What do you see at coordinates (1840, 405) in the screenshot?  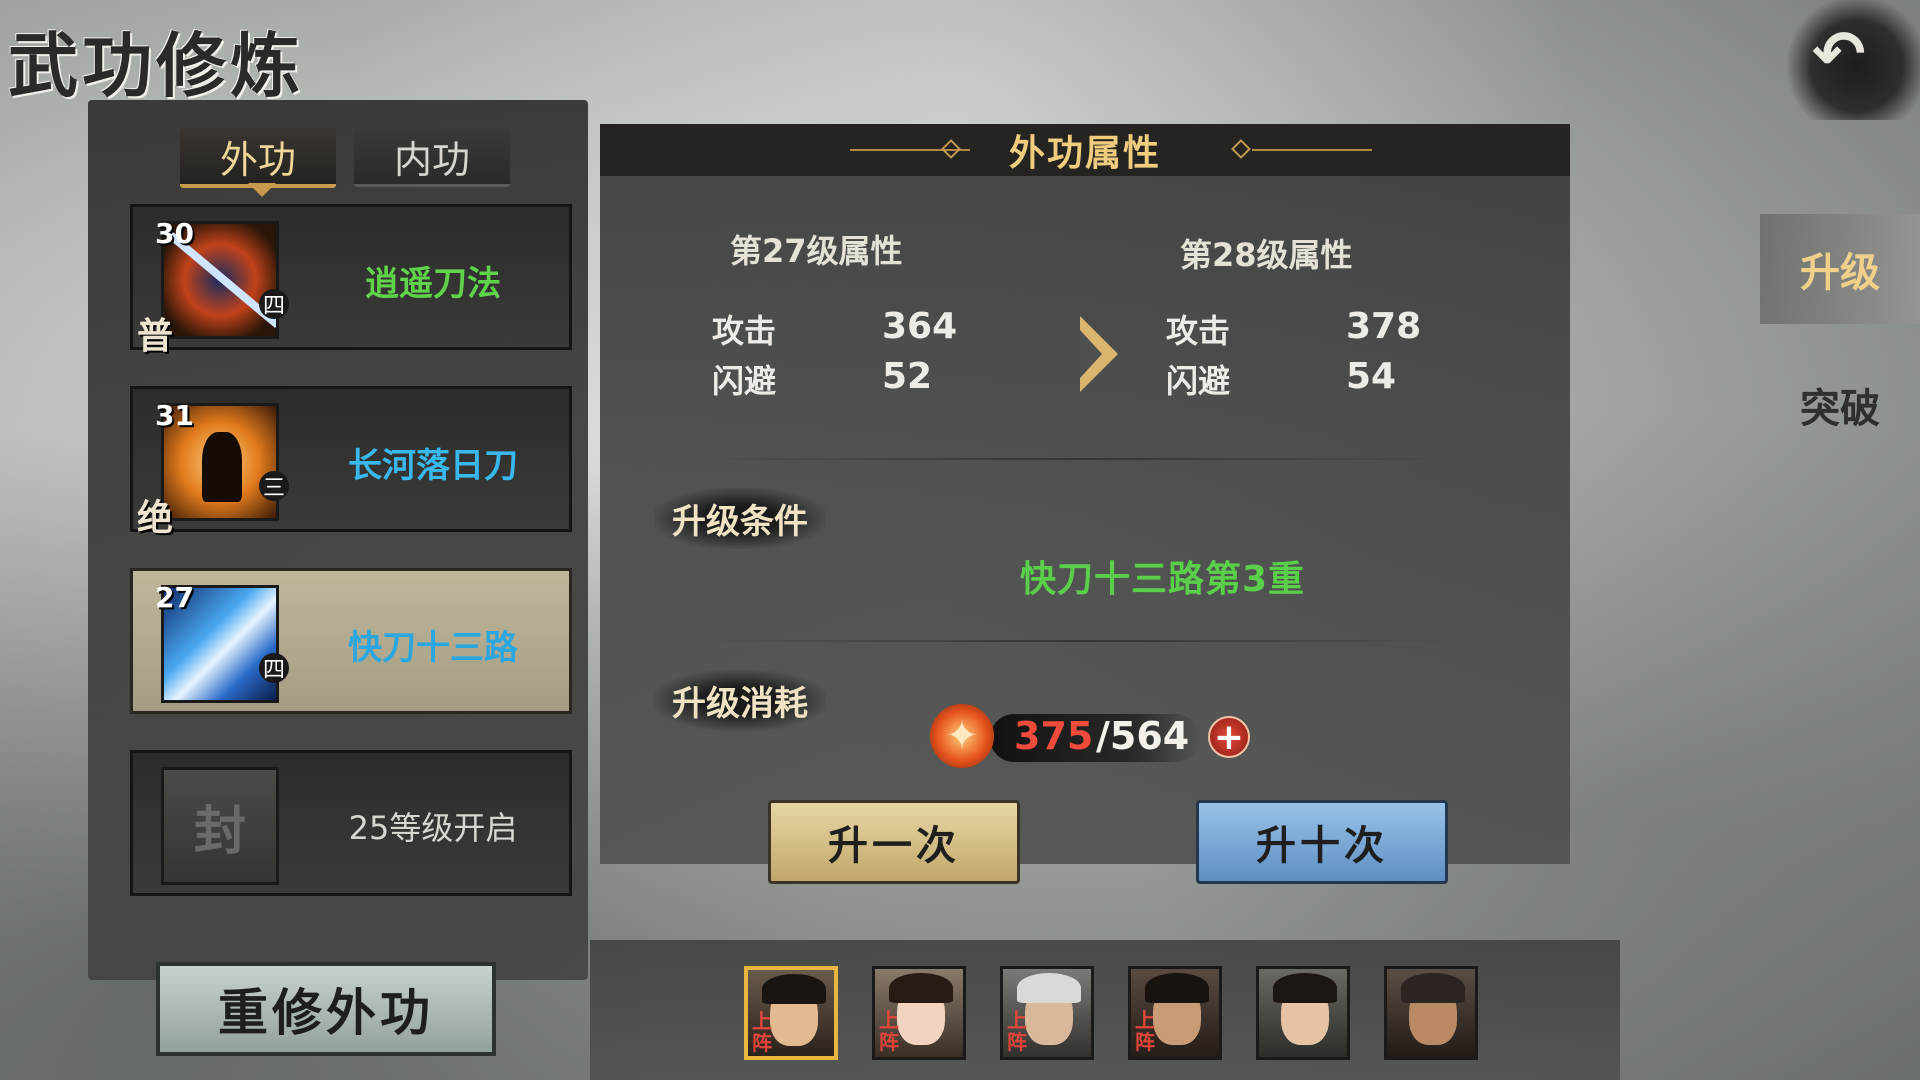 I see `tab-breakthrough: 突破` at bounding box center [1840, 405].